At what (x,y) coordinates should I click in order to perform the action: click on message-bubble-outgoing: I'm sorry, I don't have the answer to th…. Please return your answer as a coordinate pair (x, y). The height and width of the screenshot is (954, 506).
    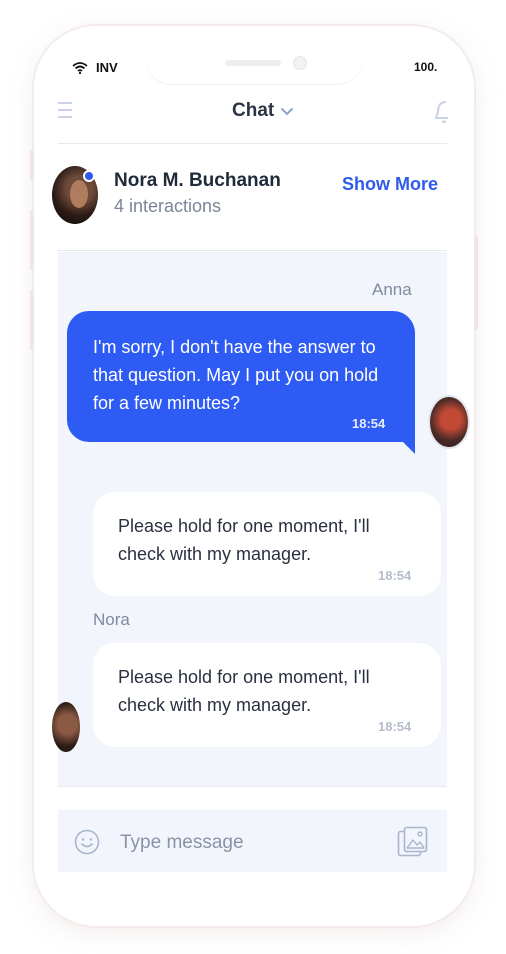
    Looking at the image, I should click on (241, 382).